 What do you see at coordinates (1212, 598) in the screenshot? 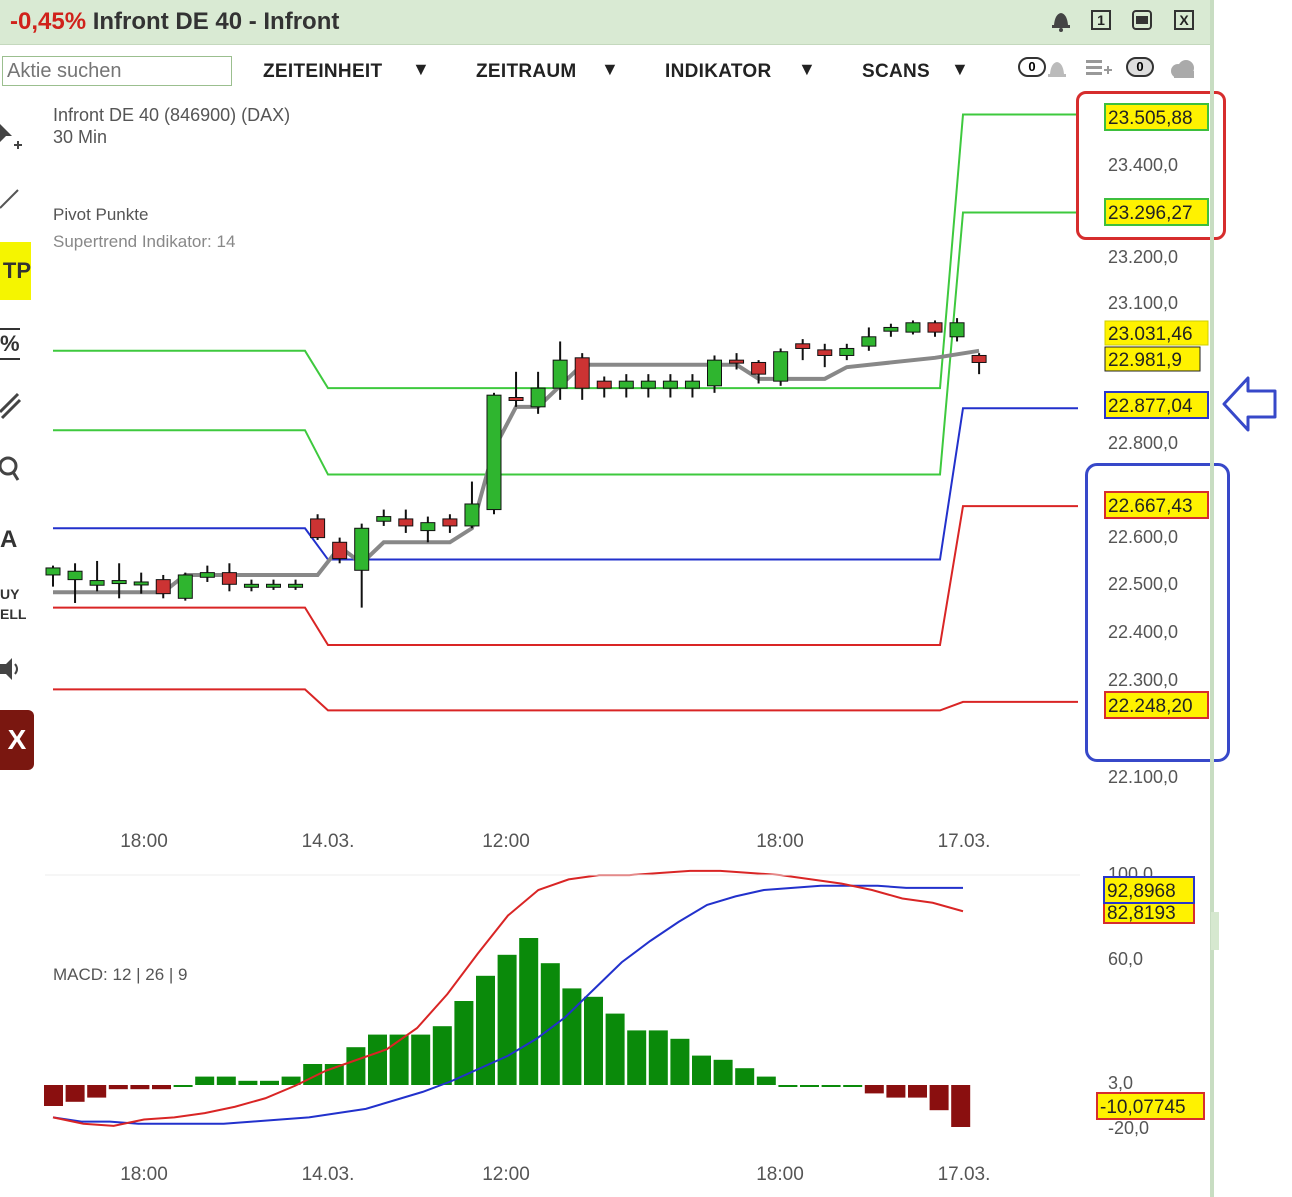
I see `scrollbar` at bounding box center [1212, 598].